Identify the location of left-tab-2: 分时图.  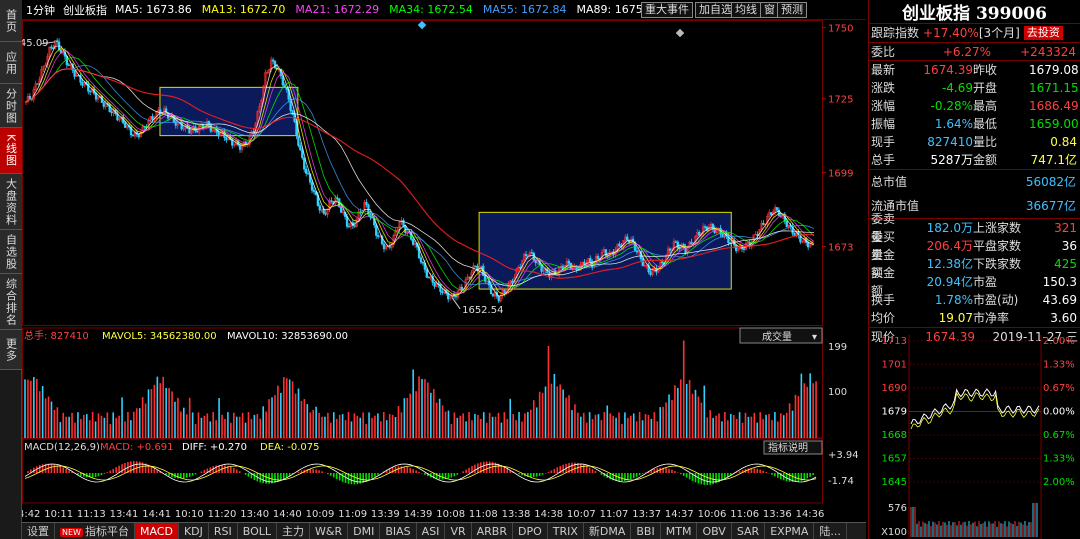
(11, 106).